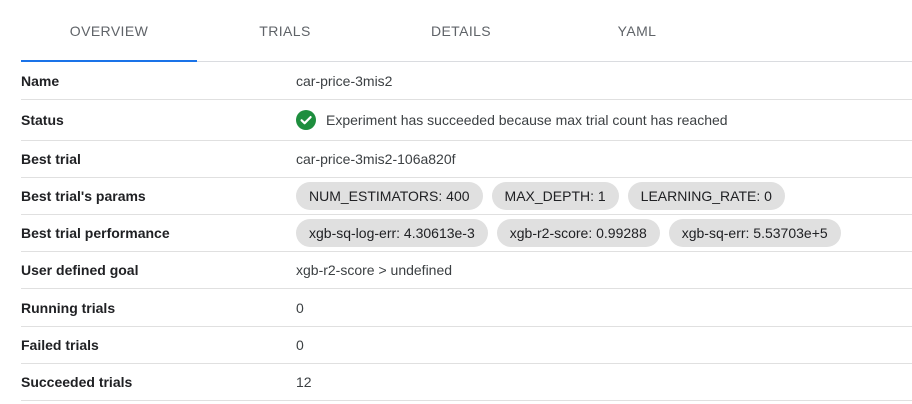 The image size is (912, 404). Describe the element at coordinates (285, 30) in the screenshot. I see `tab-trials: TRIALS` at that location.